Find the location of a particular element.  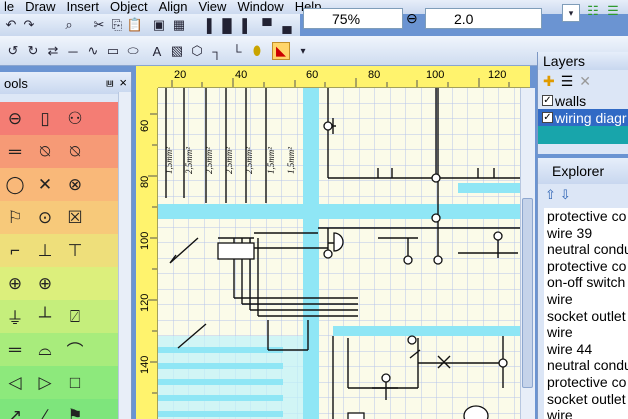

paste-icon: 📋 is located at coordinates (135, 25).